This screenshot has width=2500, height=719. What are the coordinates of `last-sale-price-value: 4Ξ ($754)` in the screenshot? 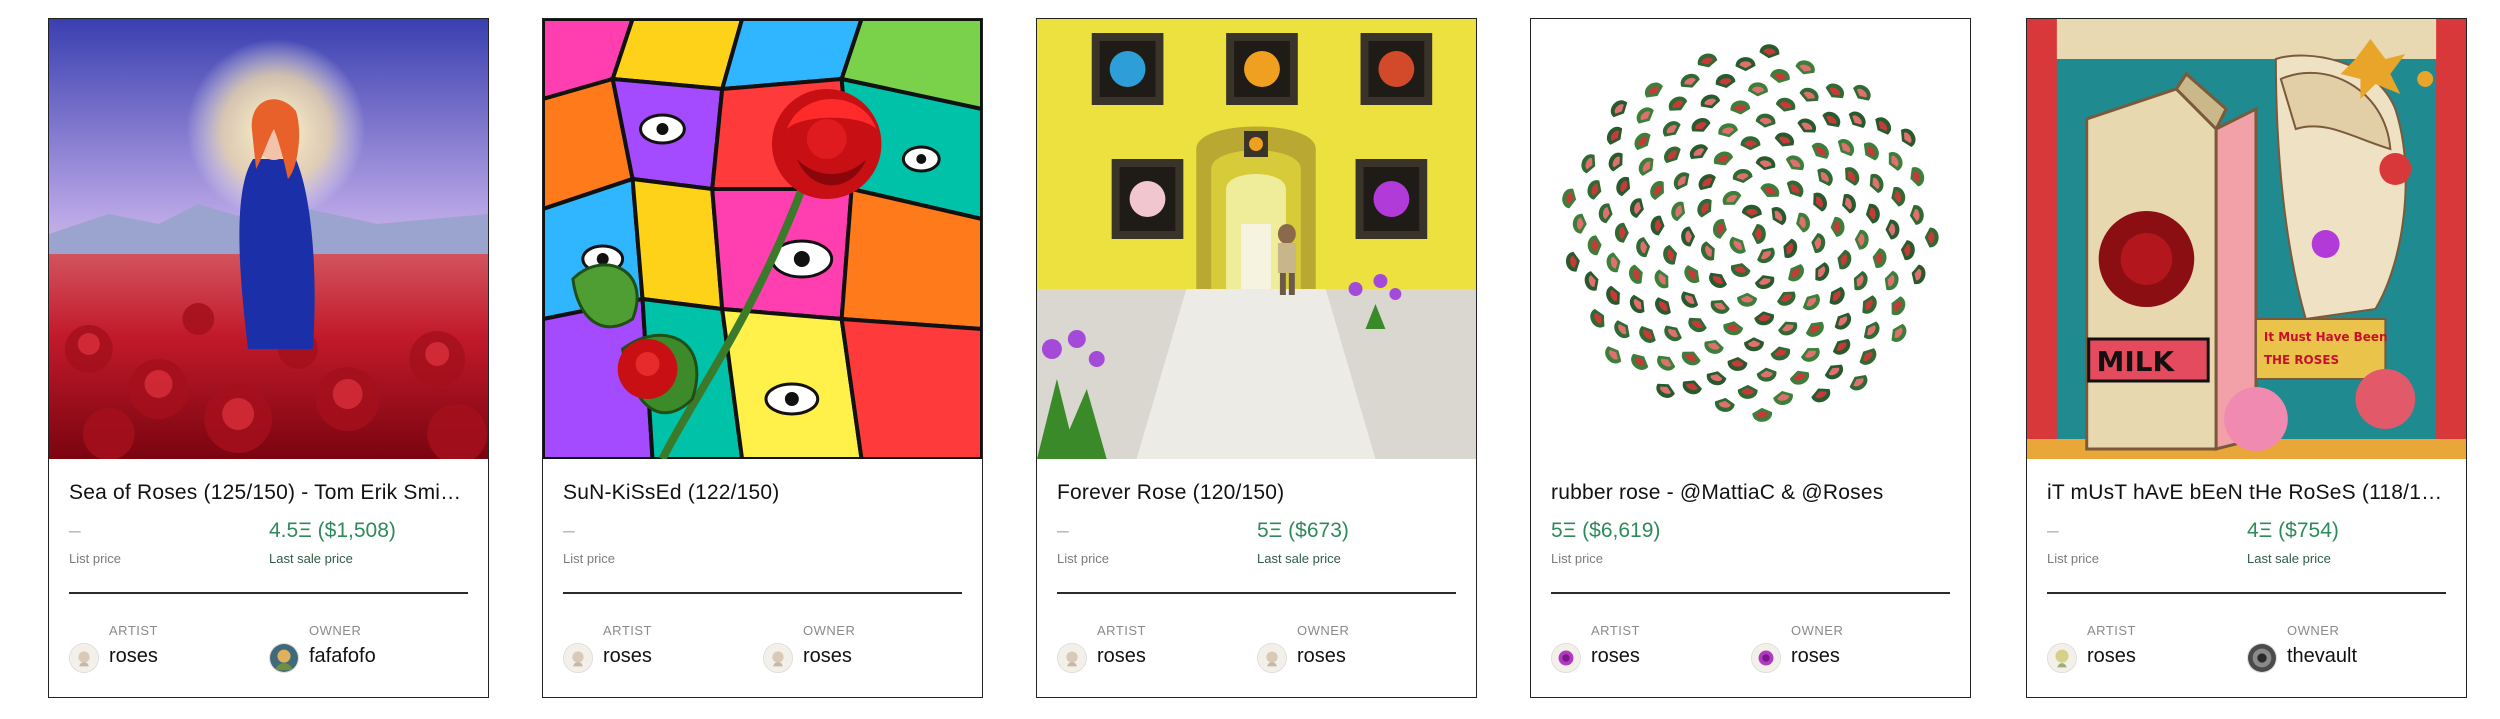 It's located at (2293, 530).